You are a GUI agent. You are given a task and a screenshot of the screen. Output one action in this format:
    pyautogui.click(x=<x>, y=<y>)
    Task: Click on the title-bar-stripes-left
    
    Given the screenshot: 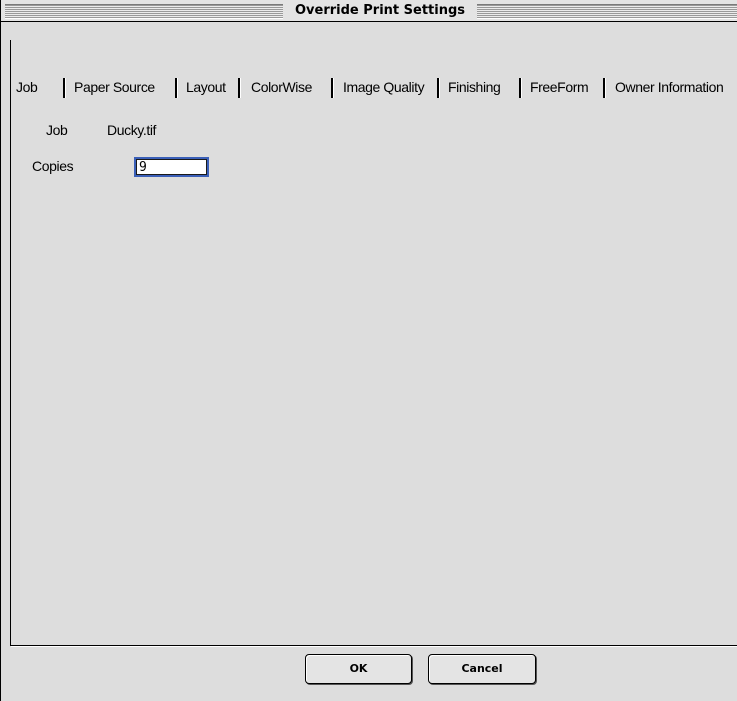 What is the action you would take?
    pyautogui.click(x=144, y=11)
    